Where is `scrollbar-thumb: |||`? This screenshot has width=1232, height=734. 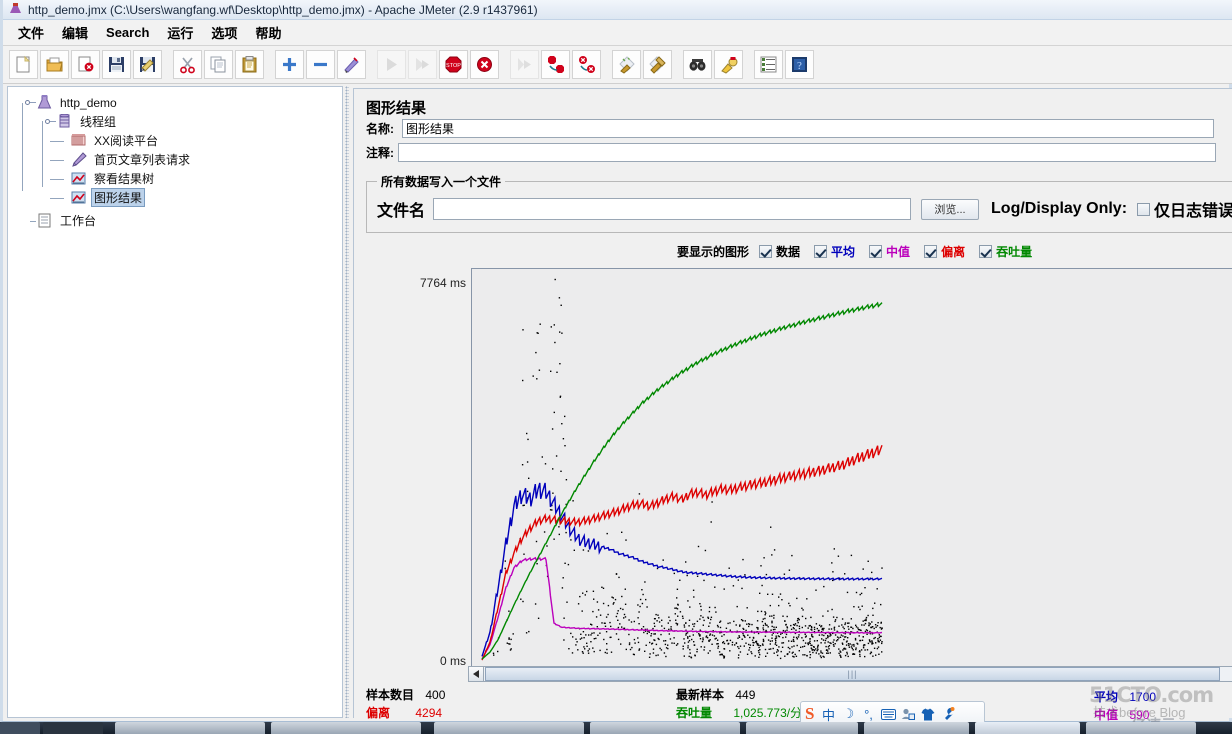 scrollbar-thumb: ||| is located at coordinates (852, 674).